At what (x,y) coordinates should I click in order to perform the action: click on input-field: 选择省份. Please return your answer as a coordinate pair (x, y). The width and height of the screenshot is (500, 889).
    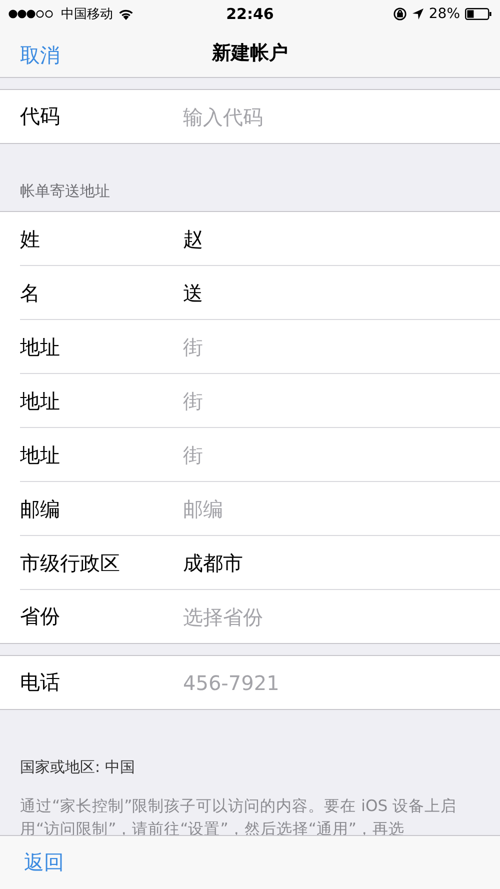
    Looking at the image, I should click on (331, 616).